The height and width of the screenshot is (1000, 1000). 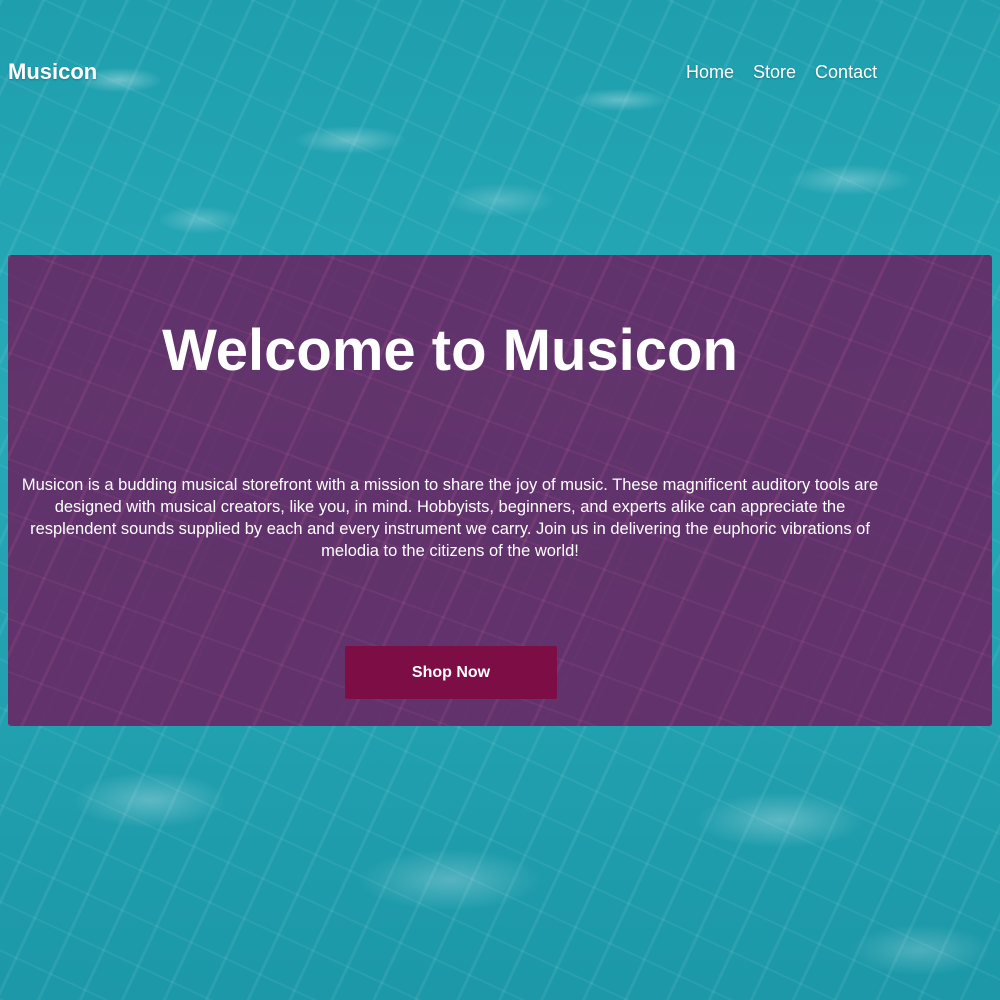 What do you see at coordinates (710, 72) in the screenshot?
I see `nav-link-home: Home` at bounding box center [710, 72].